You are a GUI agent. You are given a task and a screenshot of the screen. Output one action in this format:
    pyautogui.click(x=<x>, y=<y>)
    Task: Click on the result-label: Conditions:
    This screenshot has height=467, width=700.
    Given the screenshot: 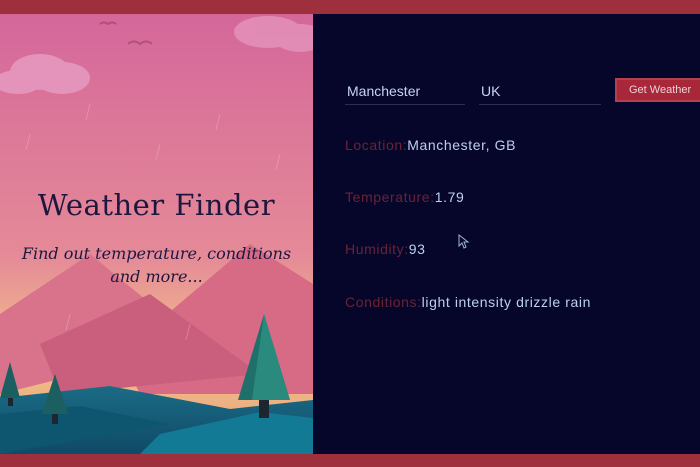 What is the action you would take?
    pyautogui.click(x=383, y=302)
    